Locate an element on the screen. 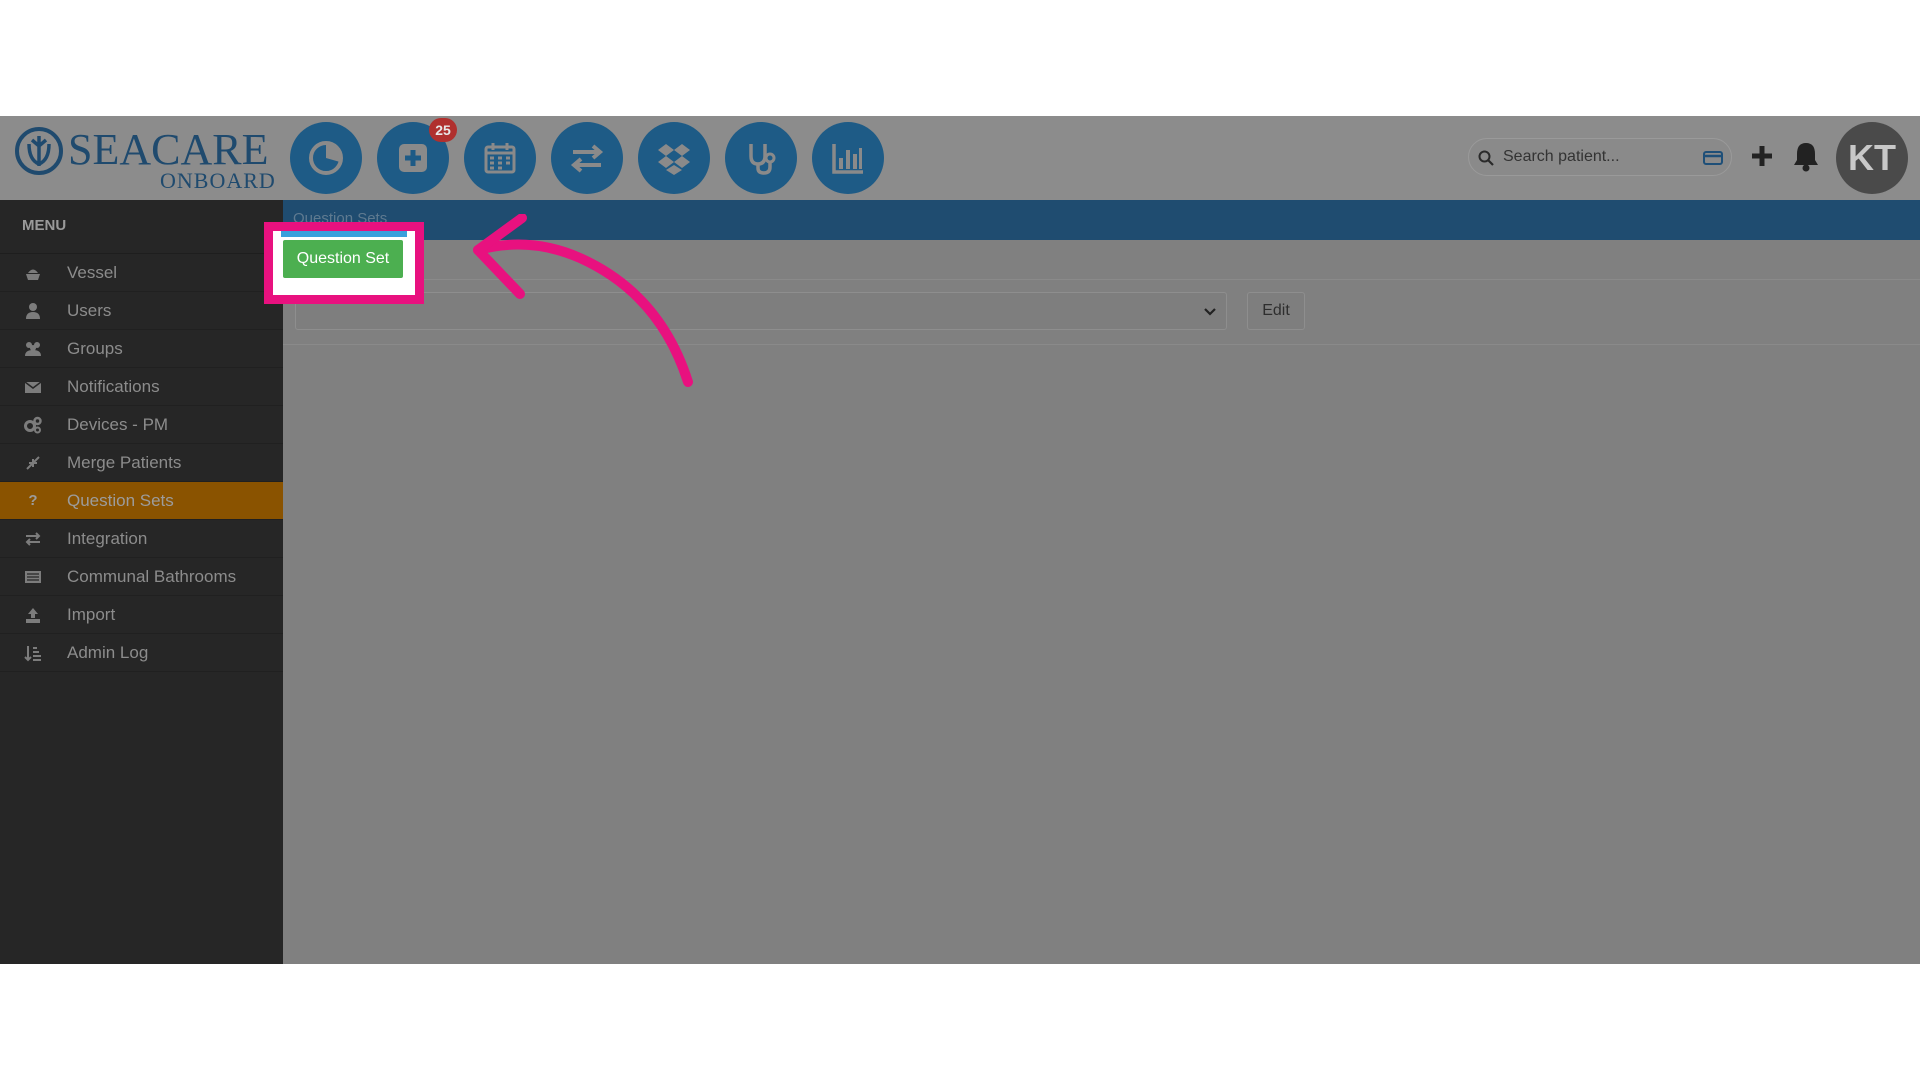 This screenshot has width=1920, height=1080. annotation-arrow-icon is located at coordinates (583, 300).